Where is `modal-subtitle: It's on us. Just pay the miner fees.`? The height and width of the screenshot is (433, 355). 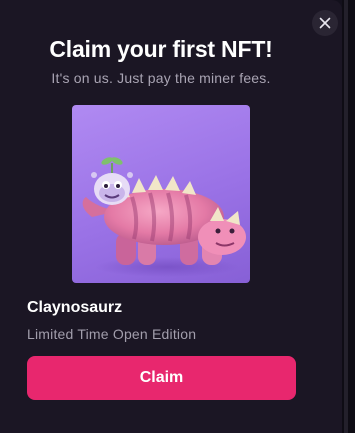 modal-subtitle: It's on us. Just pay the miner fees. is located at coordinates (161, 78).